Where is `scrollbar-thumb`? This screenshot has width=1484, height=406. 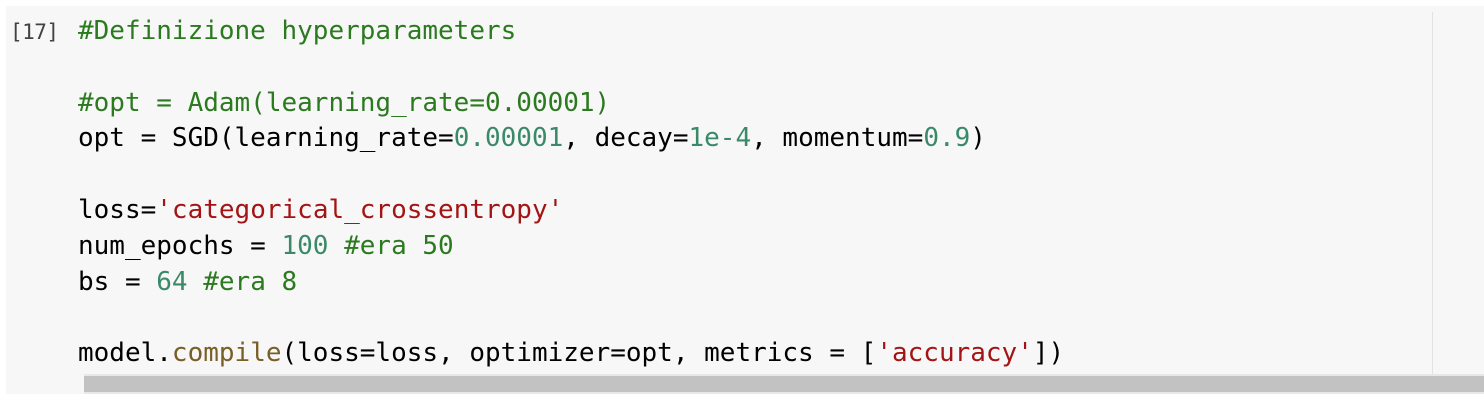
scrollbar-thumb is located at coordinates (784, 384).